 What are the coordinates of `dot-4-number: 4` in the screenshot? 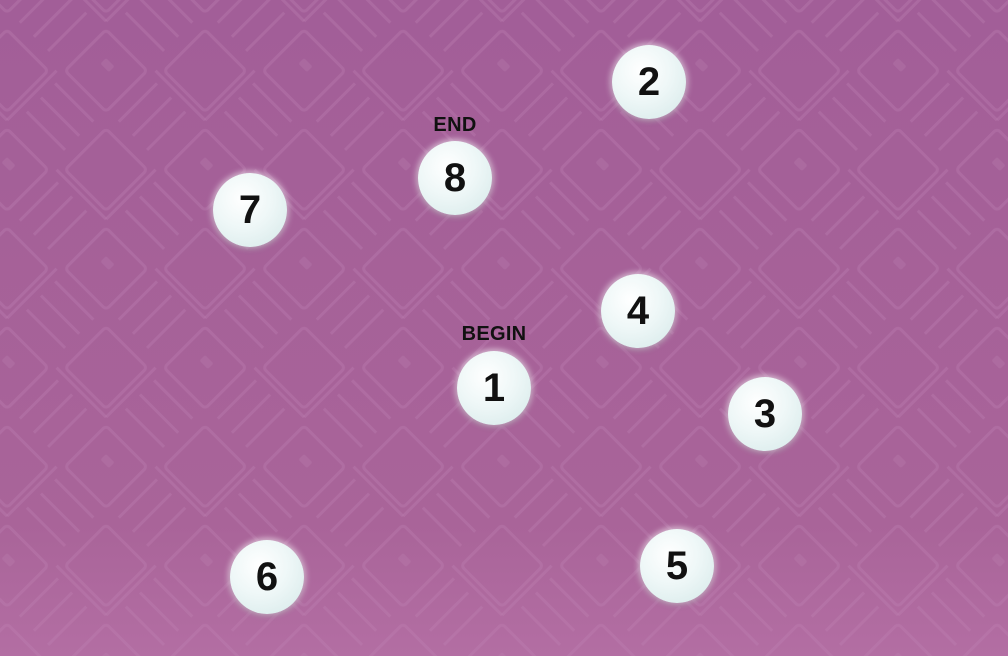 It's located at (638, 311).